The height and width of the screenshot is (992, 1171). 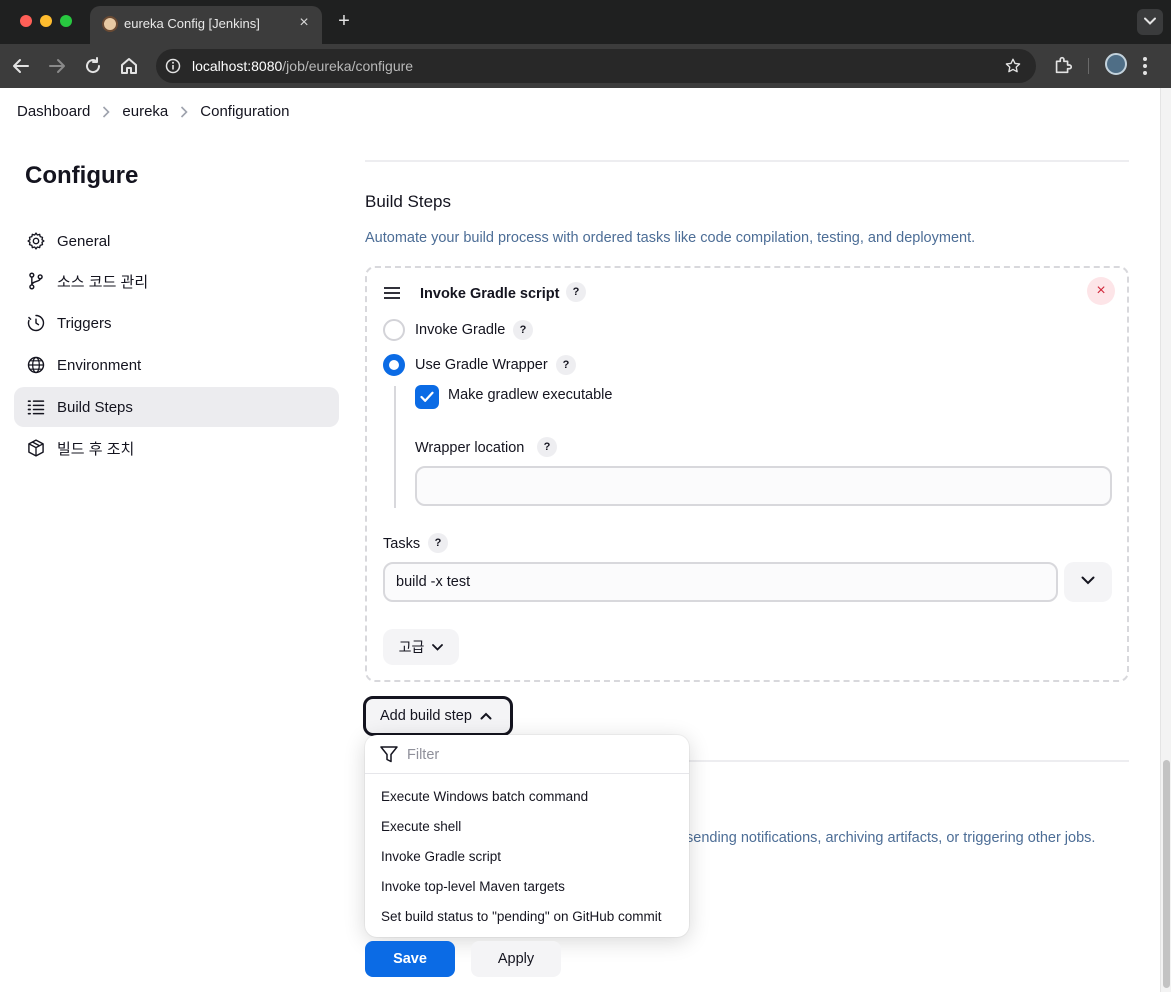 What do you see at coordinates (426, 716) in the screenshot?
I see `add-build-step-label: Add build step` at bounding box center [426, 716].